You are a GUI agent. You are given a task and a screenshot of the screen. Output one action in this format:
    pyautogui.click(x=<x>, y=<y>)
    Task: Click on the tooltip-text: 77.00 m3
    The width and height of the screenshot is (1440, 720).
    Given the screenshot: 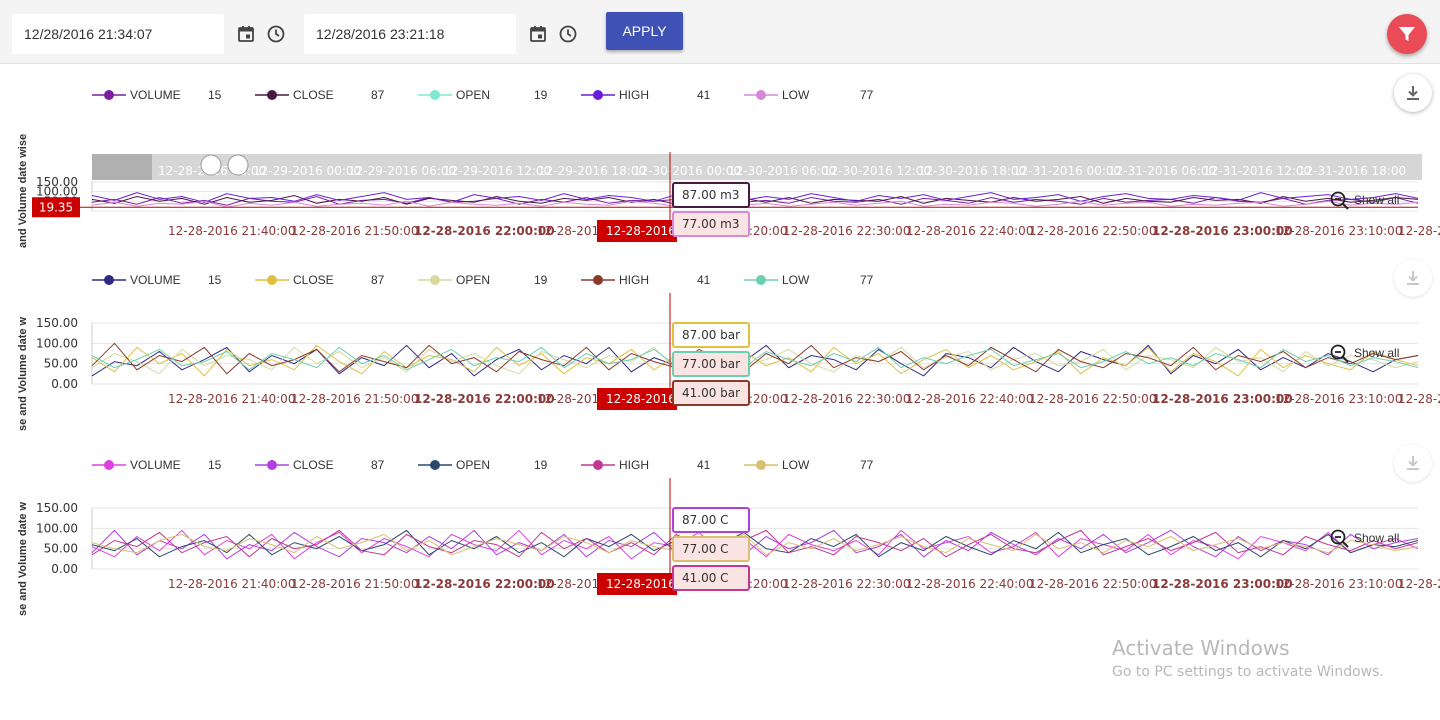 What is the action you would take?
    pyautogui.click(x=711, y=224)
    